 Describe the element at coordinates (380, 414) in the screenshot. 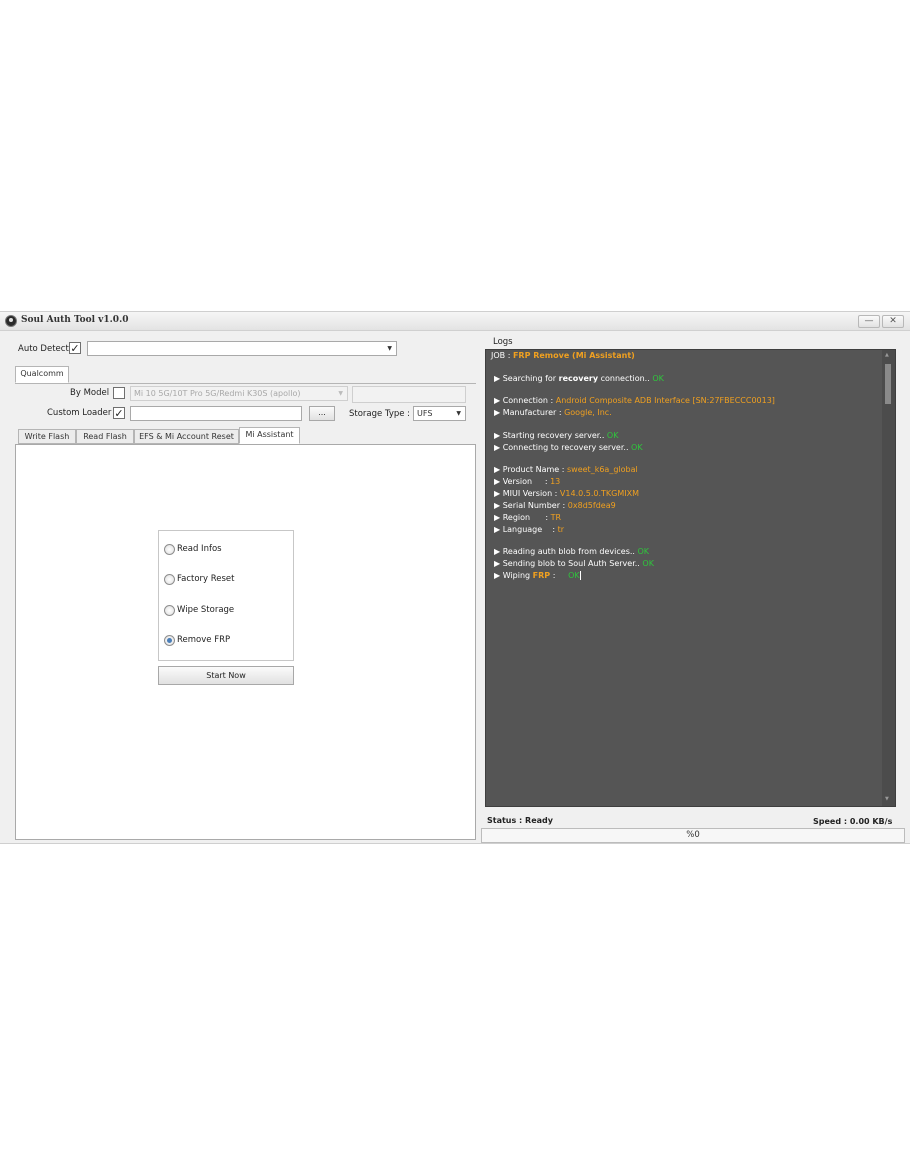

I see `storage-type-label: Storage Type :` at that location.